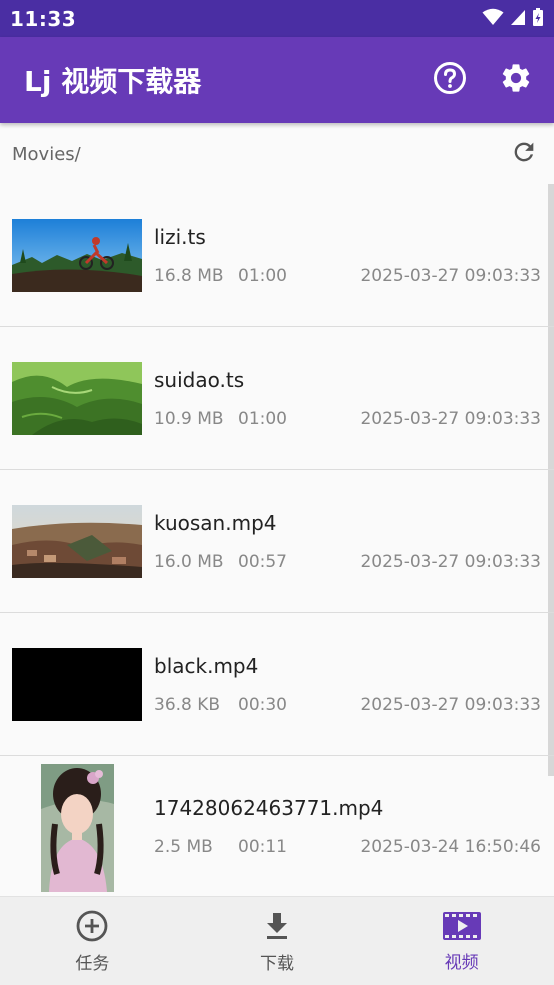  I want to click on status-time: 11:33, so click(43, 18).